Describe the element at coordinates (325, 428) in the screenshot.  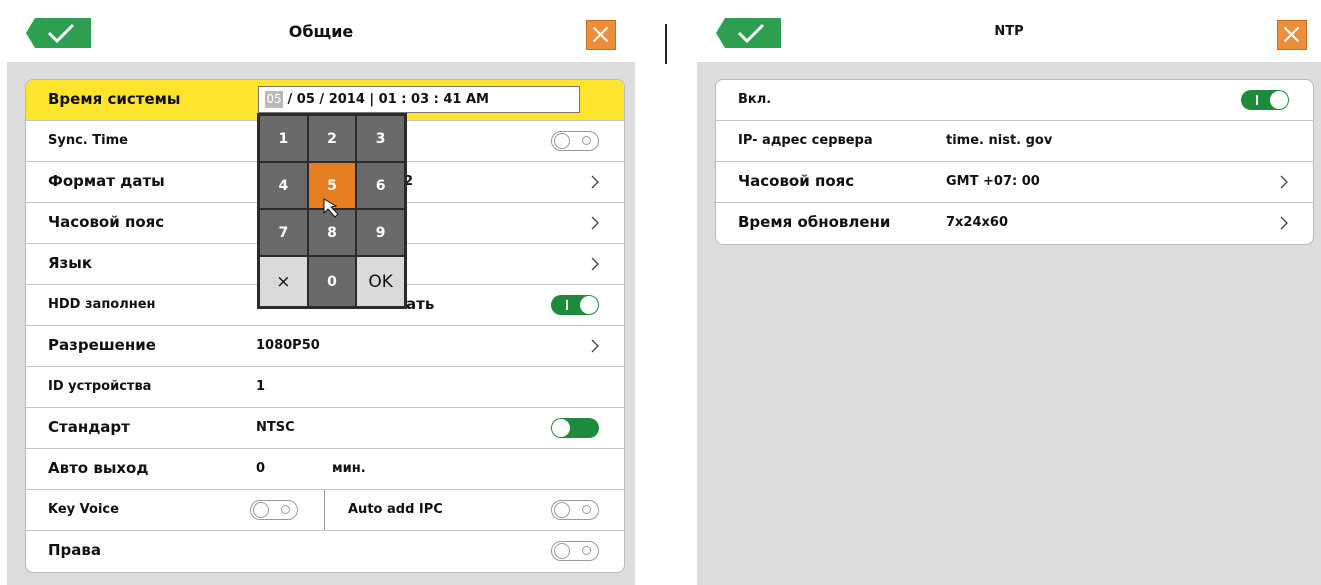
I see `row-standard: Стандарт NTSC` at that location.